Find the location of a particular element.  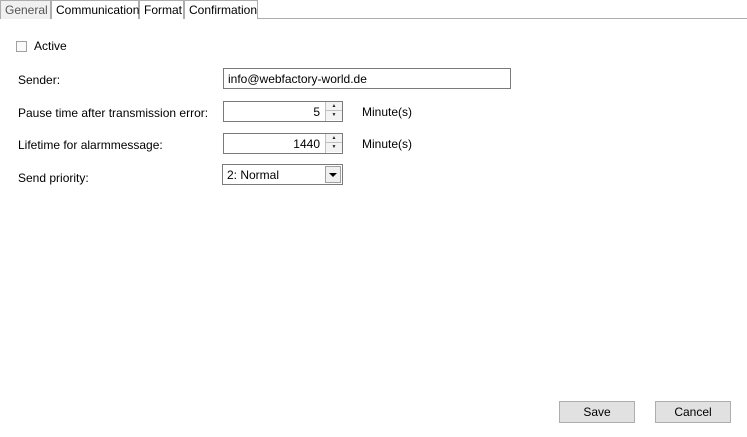

active-checkbox is located at coordinates (21, 46).